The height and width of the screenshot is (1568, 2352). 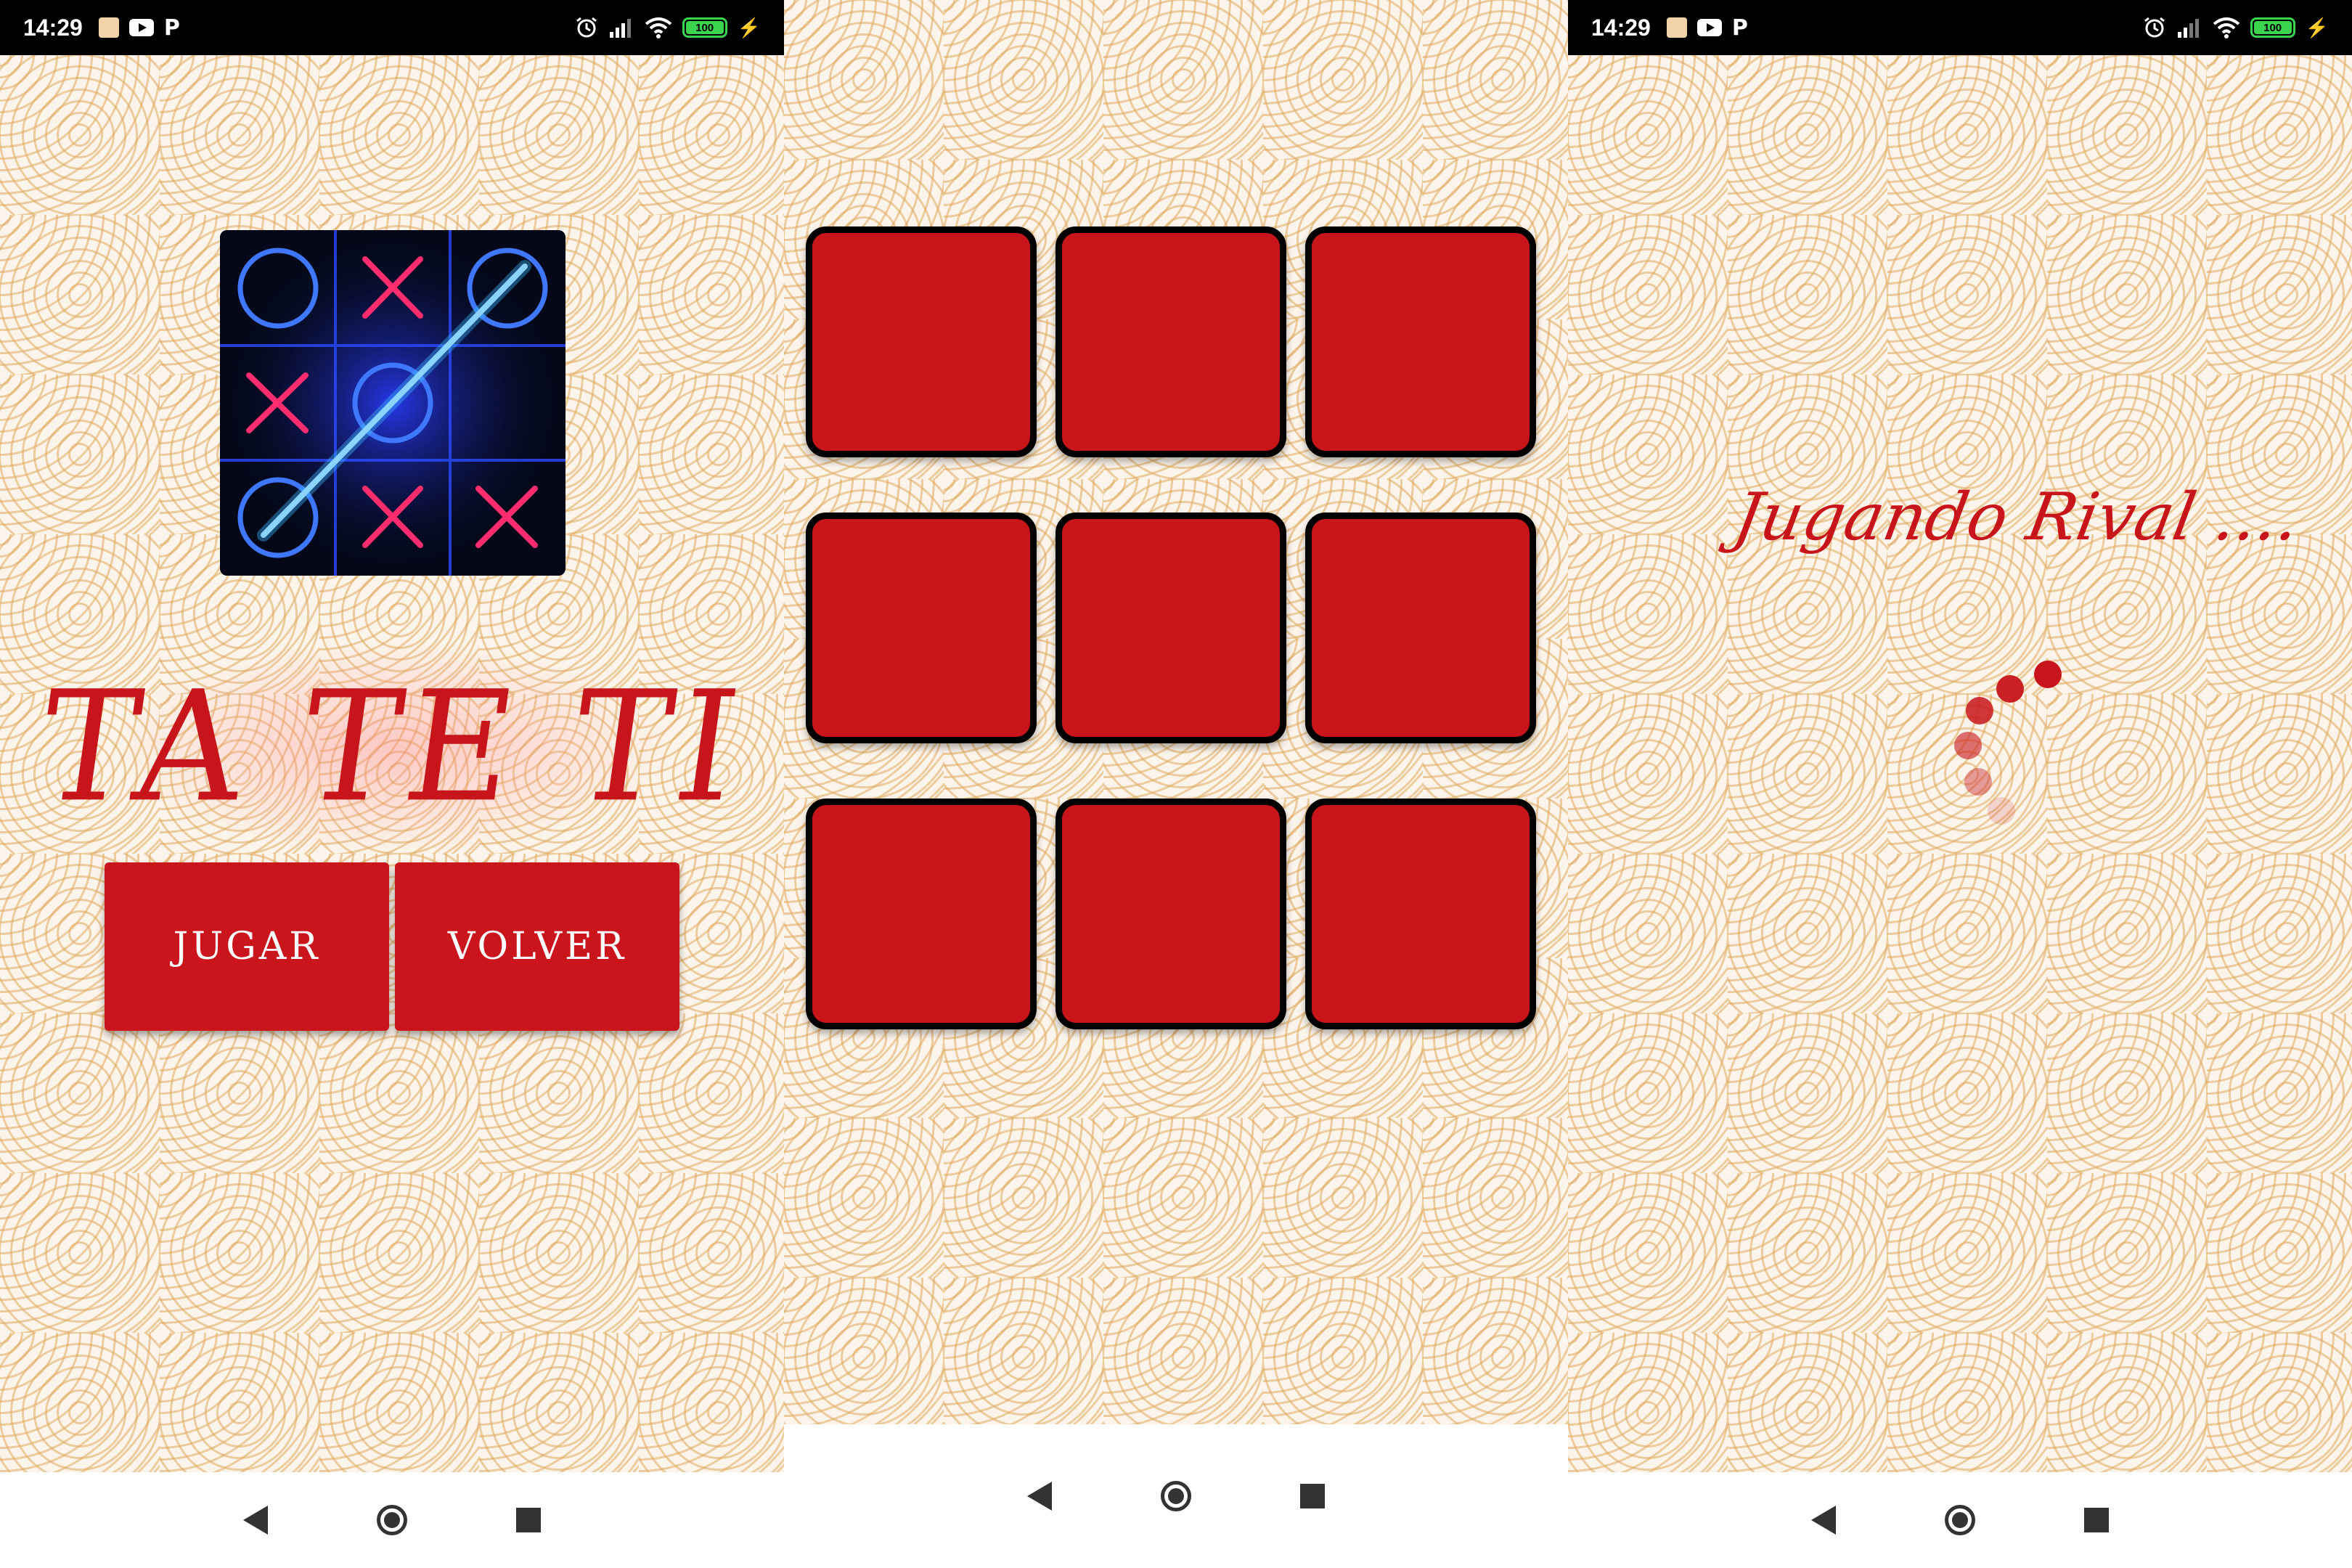 I want to click on game-title: TA TE TI, so click(x=392, y=747).